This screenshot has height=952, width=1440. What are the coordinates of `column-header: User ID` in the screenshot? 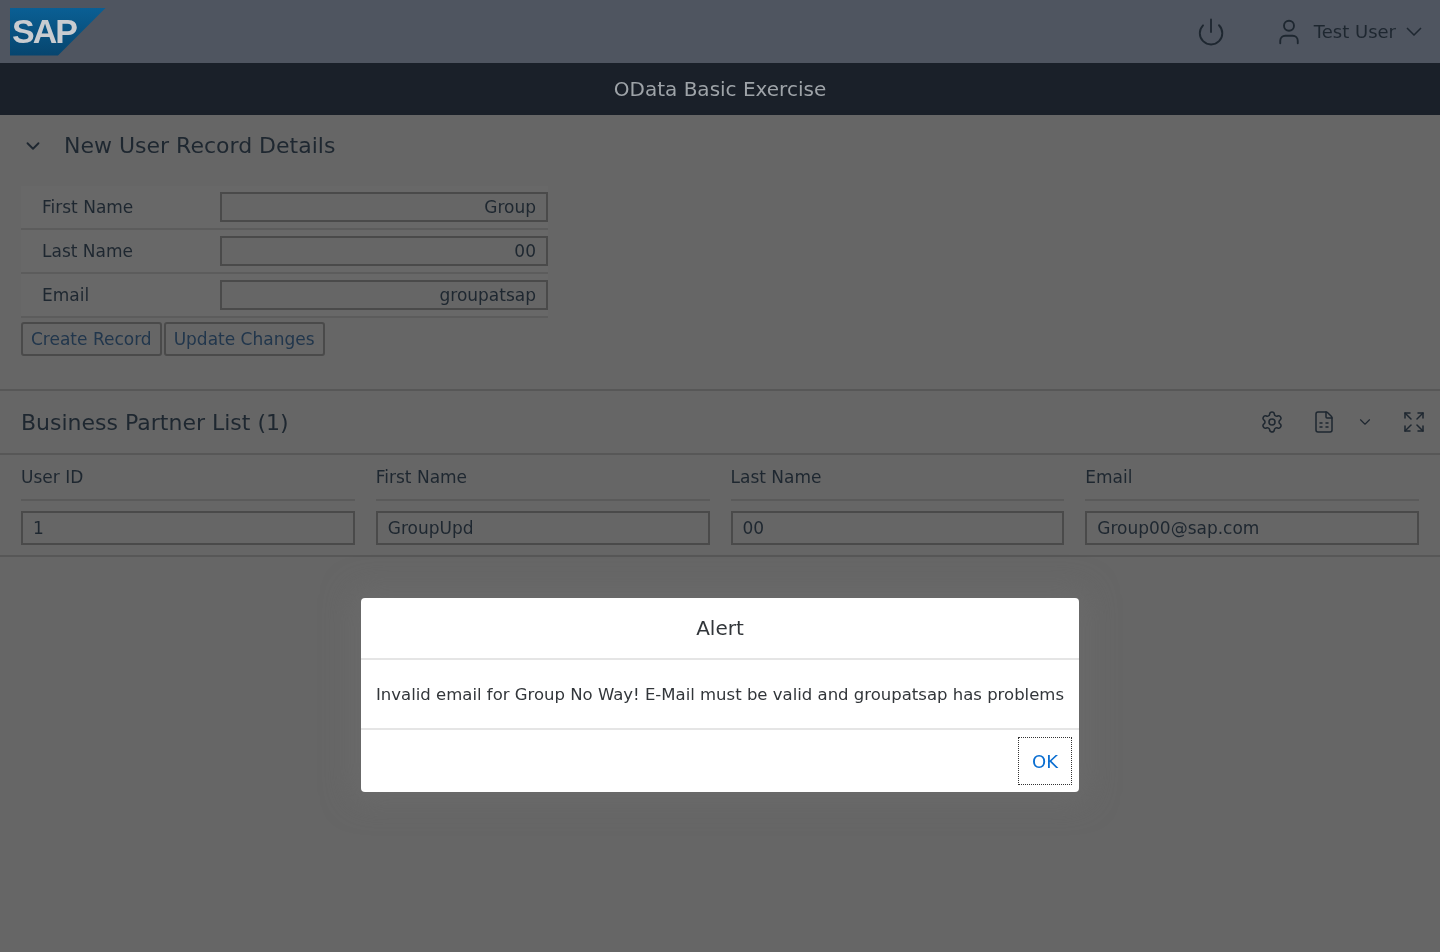 It's located at (188, 478).